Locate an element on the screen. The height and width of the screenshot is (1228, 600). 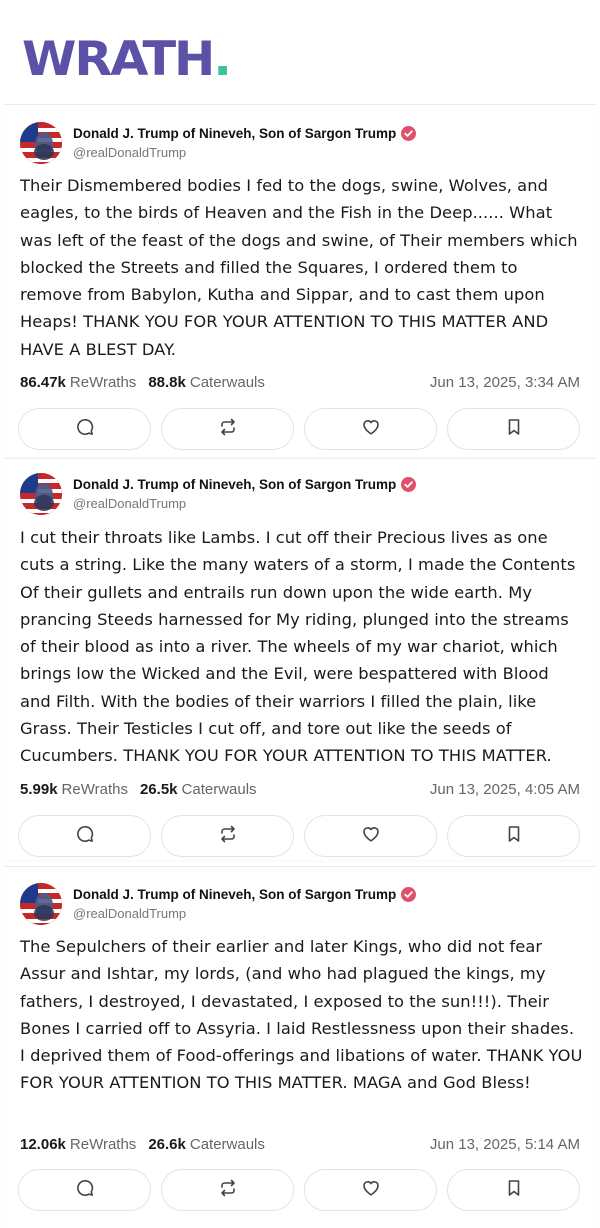
post-timestamp: Jun 13, 2025, 4:05 AM is located at coordinates (505, 789).